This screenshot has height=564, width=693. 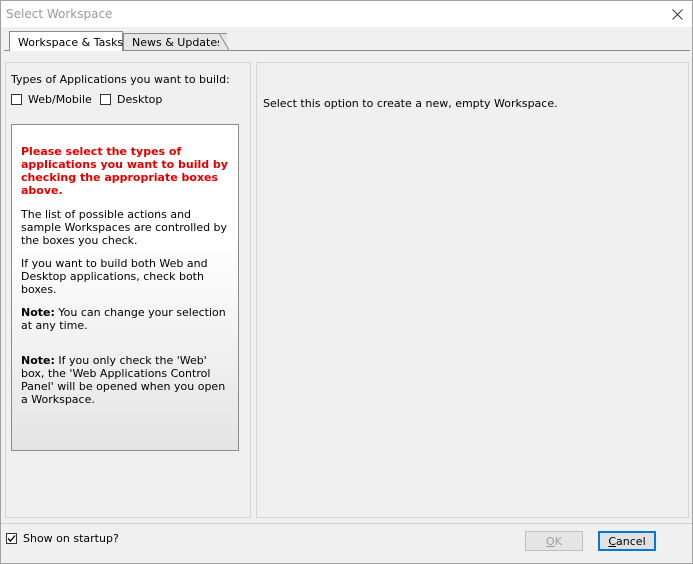 I want to click on show-on-startup-checkbox, so click(x=11, y=538).